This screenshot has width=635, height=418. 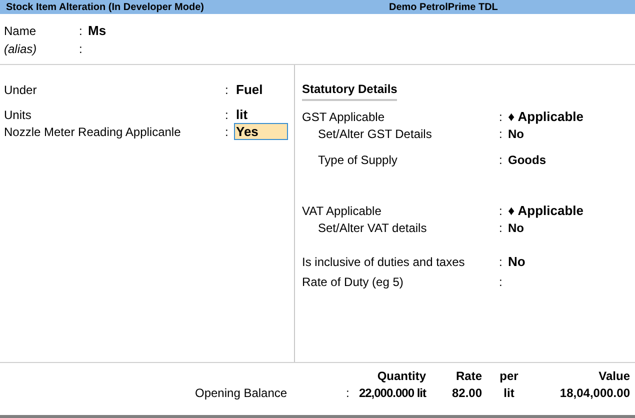 What do you see at coordinates (509, 376) in the screenshot?
I see `column-header: per` at bounding box center [509, 376].